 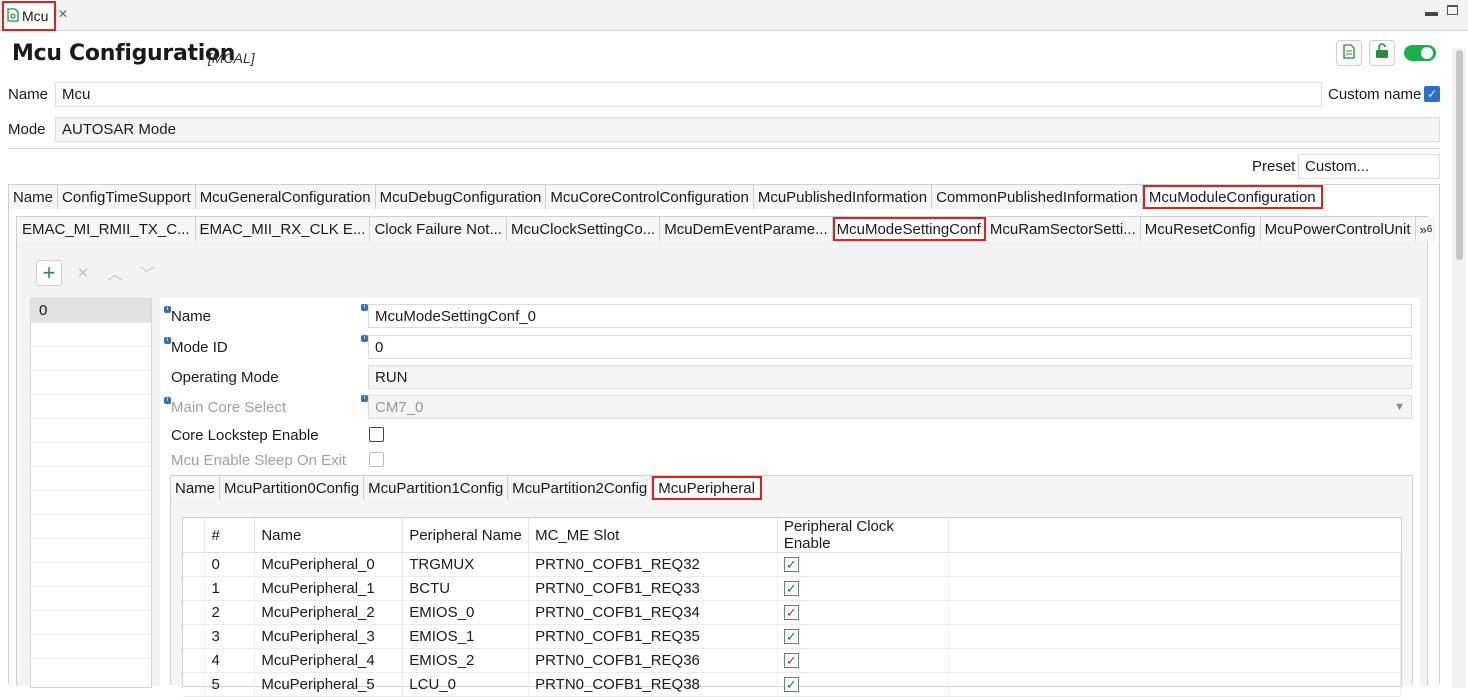 What do you see at coordinates (29, 16) in the screenshot?
I see `editor-tab-mcu: Mcu` at bounding box center [29, 16].